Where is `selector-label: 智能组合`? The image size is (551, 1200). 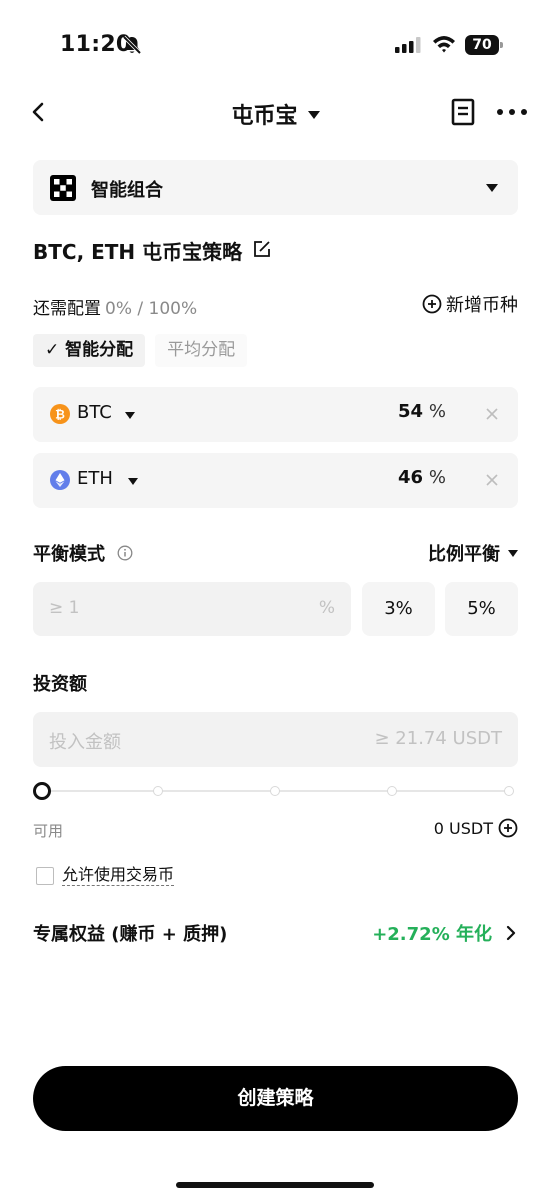
selector-label: 智能组合 is located at coordinates (127, 190).